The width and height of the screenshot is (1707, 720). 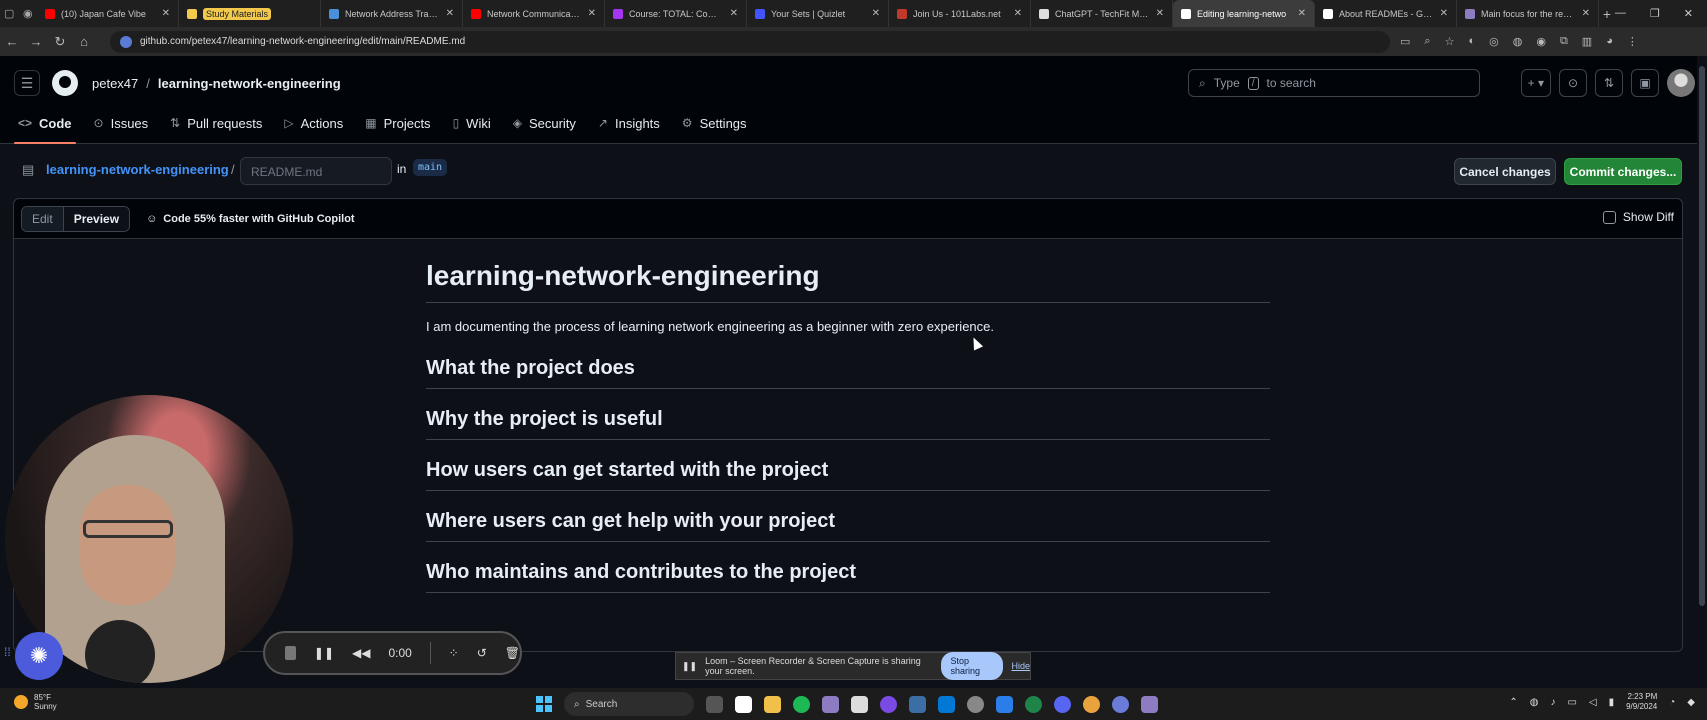 I want to click on discord-icon, so click(x=1062, y=704).